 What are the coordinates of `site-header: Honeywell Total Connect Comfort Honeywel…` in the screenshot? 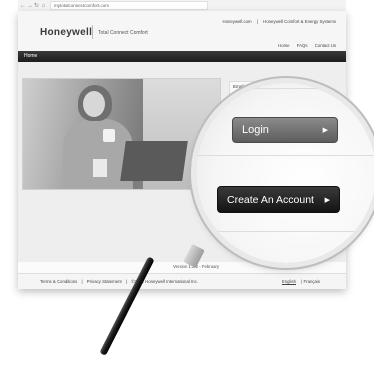 It's located at (182, 31).